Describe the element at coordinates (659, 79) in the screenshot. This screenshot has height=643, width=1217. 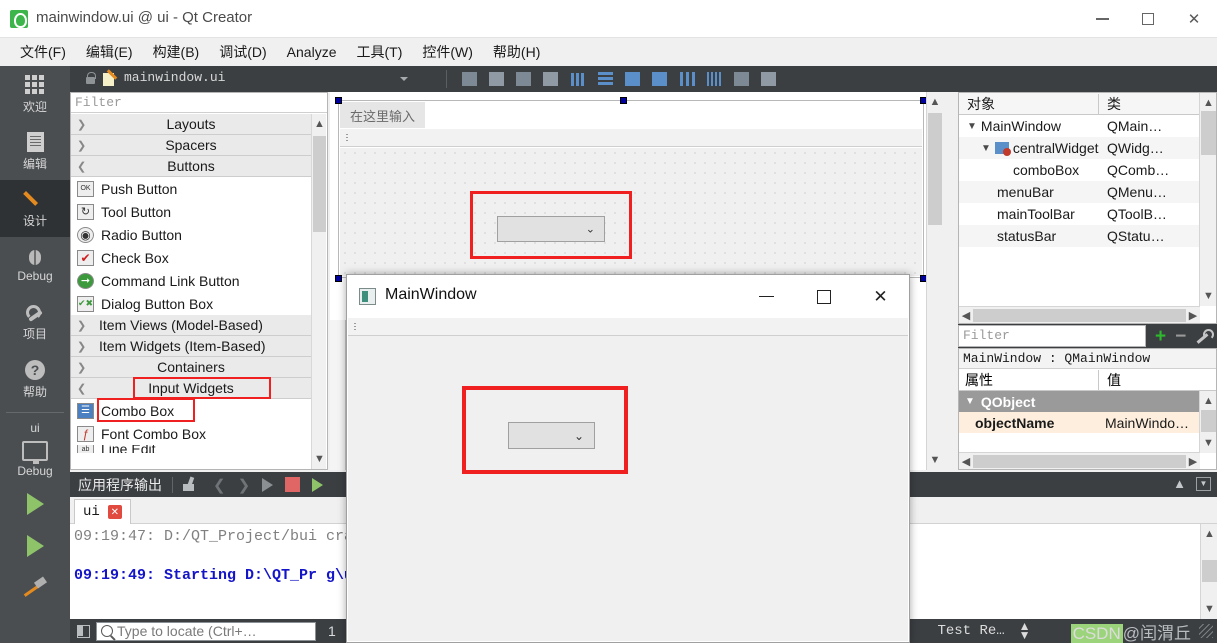
I see `layout-splitter-v-icon` at that location.